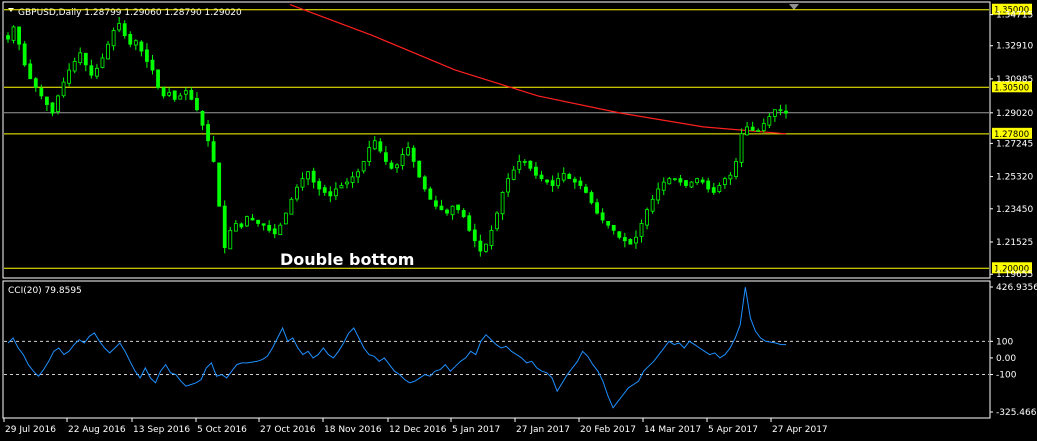  I want to click on moving-average-path, so click(538, 69).